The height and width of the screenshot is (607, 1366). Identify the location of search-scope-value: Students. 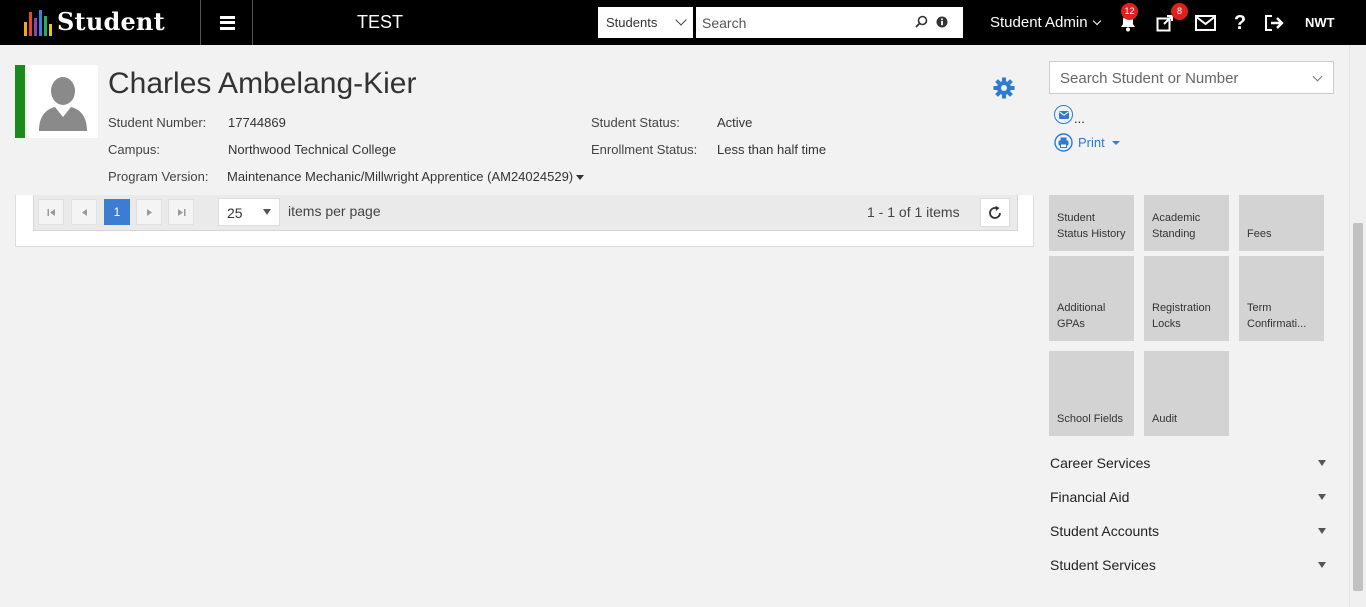
(632, 22).